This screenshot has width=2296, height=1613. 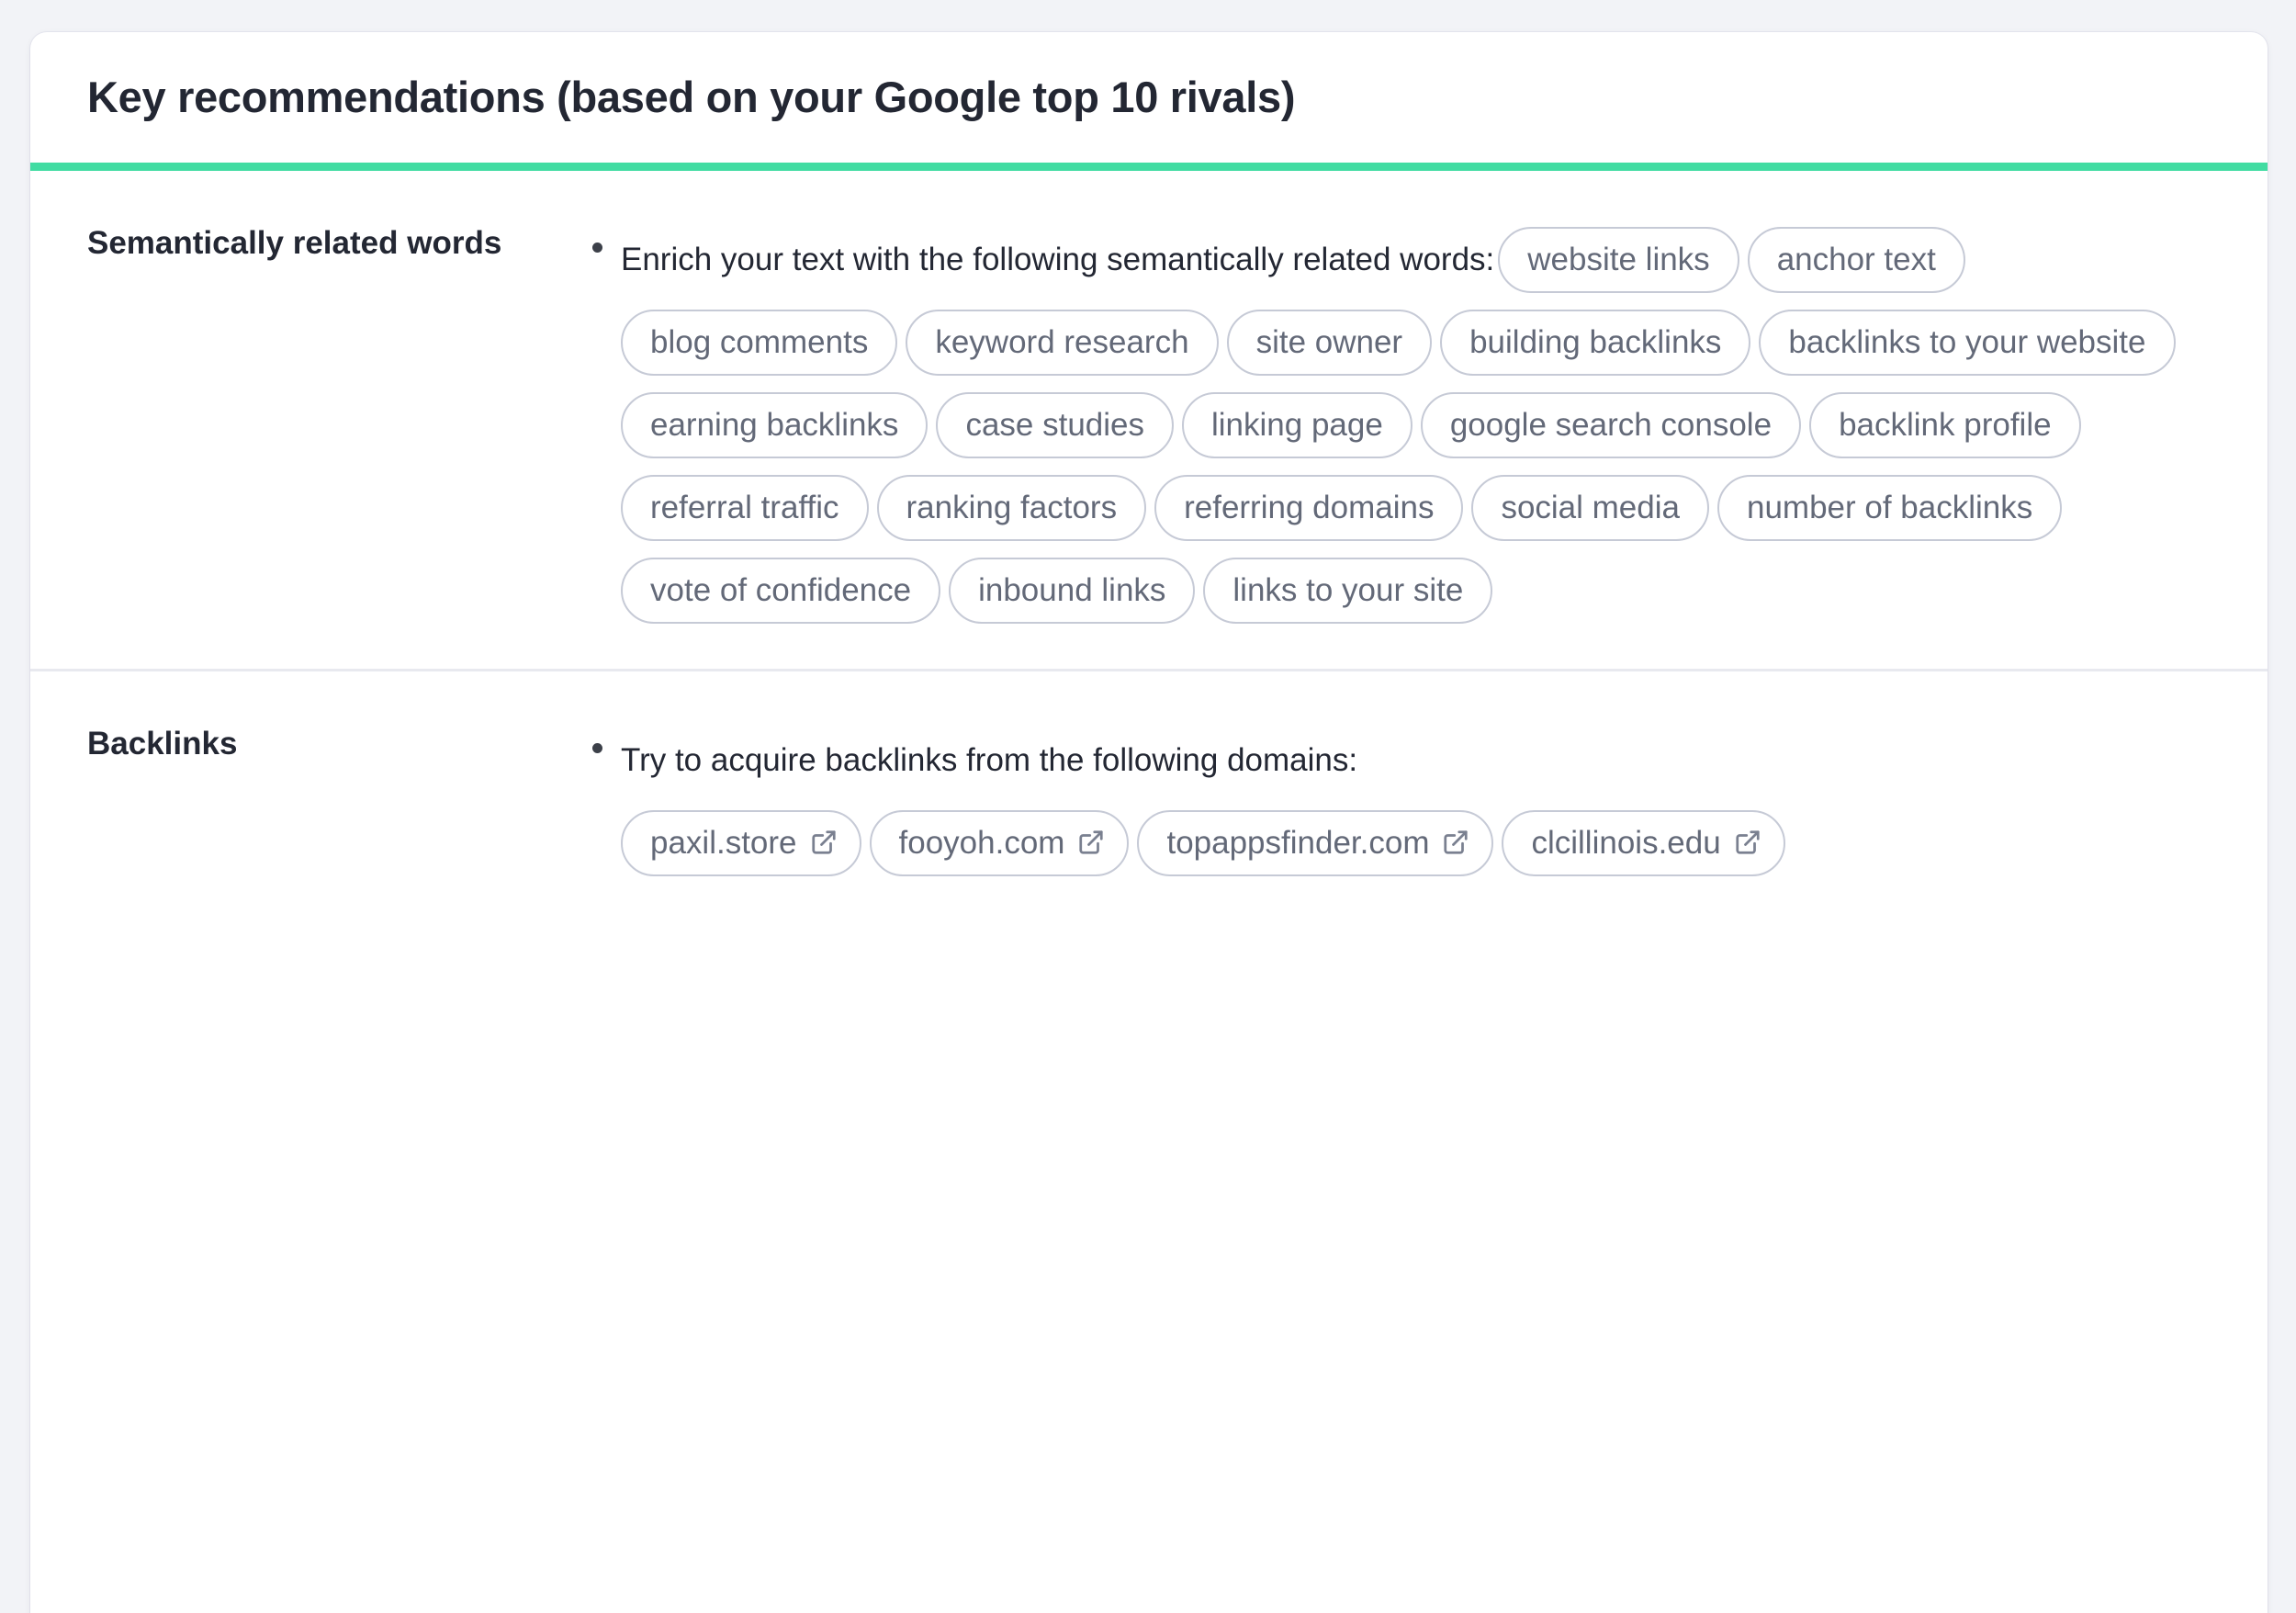 What do you see at coordinates (294, 243) in the screenshot?
I see `section-label-semantically-related-words: Semantically related words` at bounding box center [294, 243].